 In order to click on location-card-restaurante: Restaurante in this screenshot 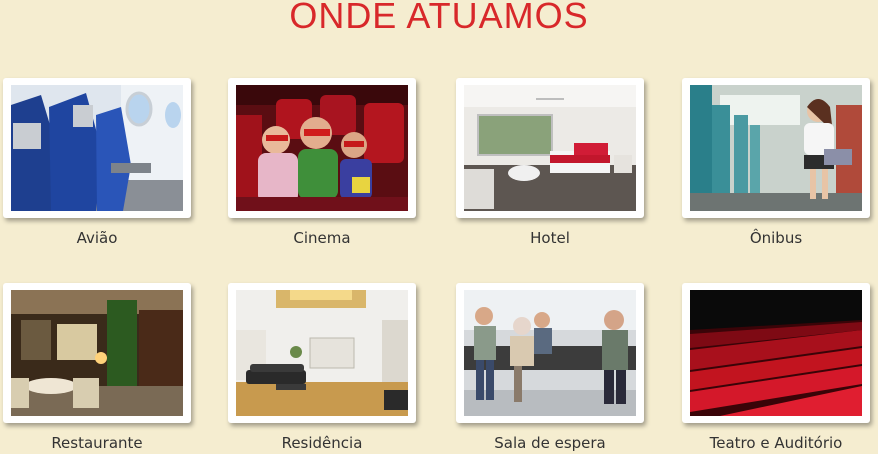, I will do `click(97, 367)`.